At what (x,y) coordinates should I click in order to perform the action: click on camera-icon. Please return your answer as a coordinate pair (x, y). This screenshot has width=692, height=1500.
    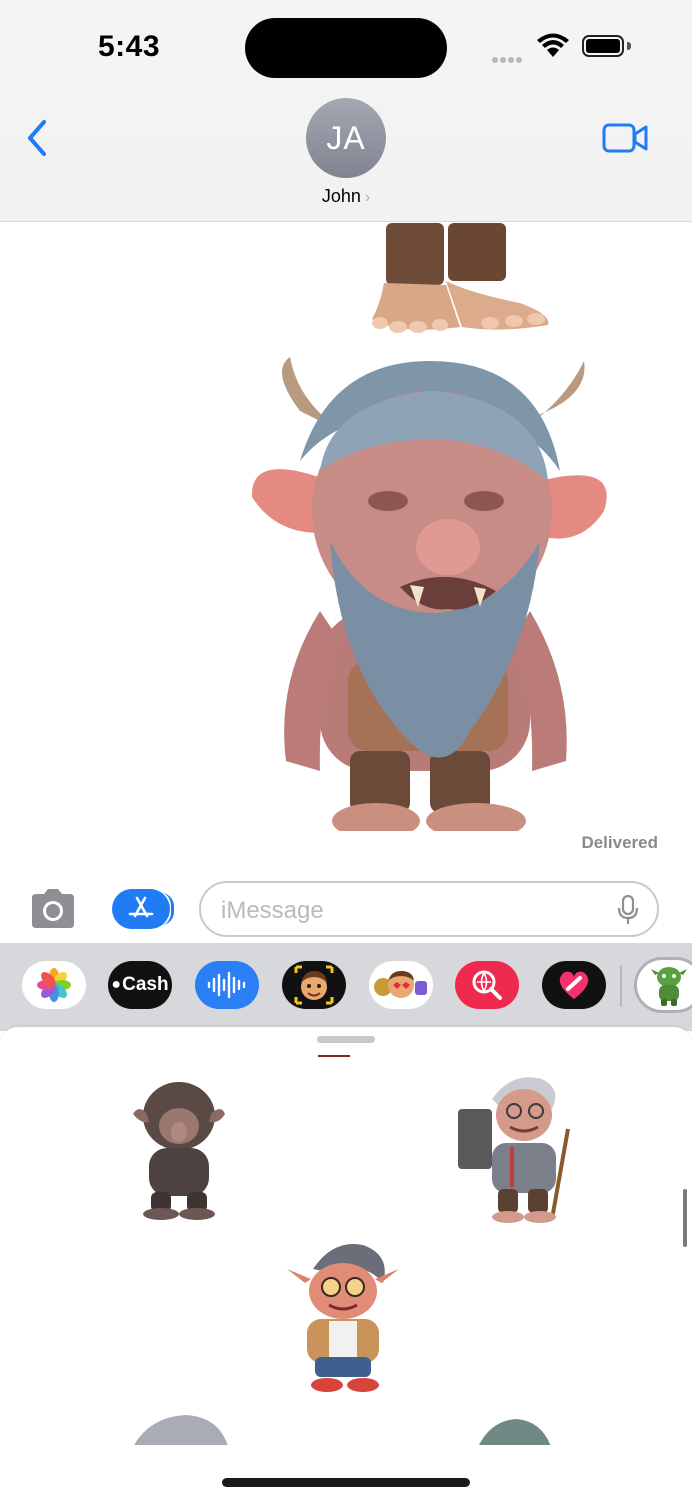
    Looking at the image, I should click on (53, 909).